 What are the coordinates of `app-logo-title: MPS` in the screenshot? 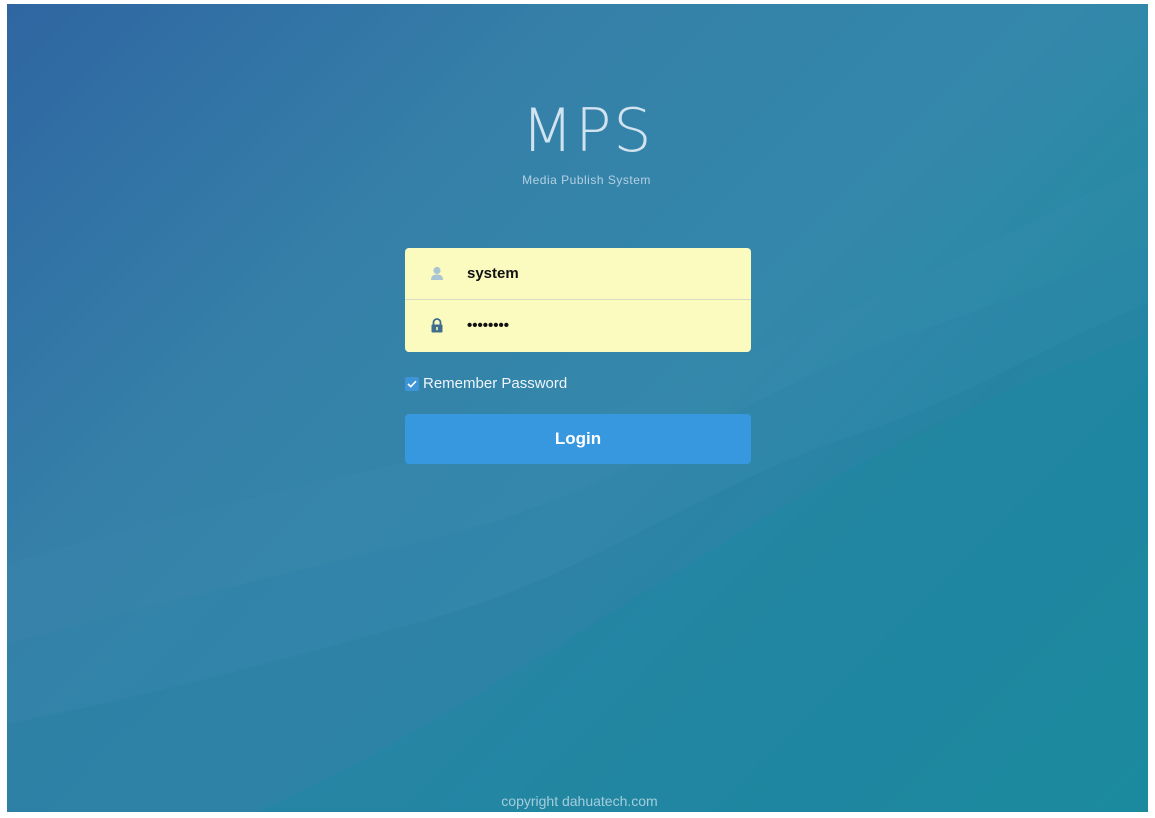 It's located at (587, 131).